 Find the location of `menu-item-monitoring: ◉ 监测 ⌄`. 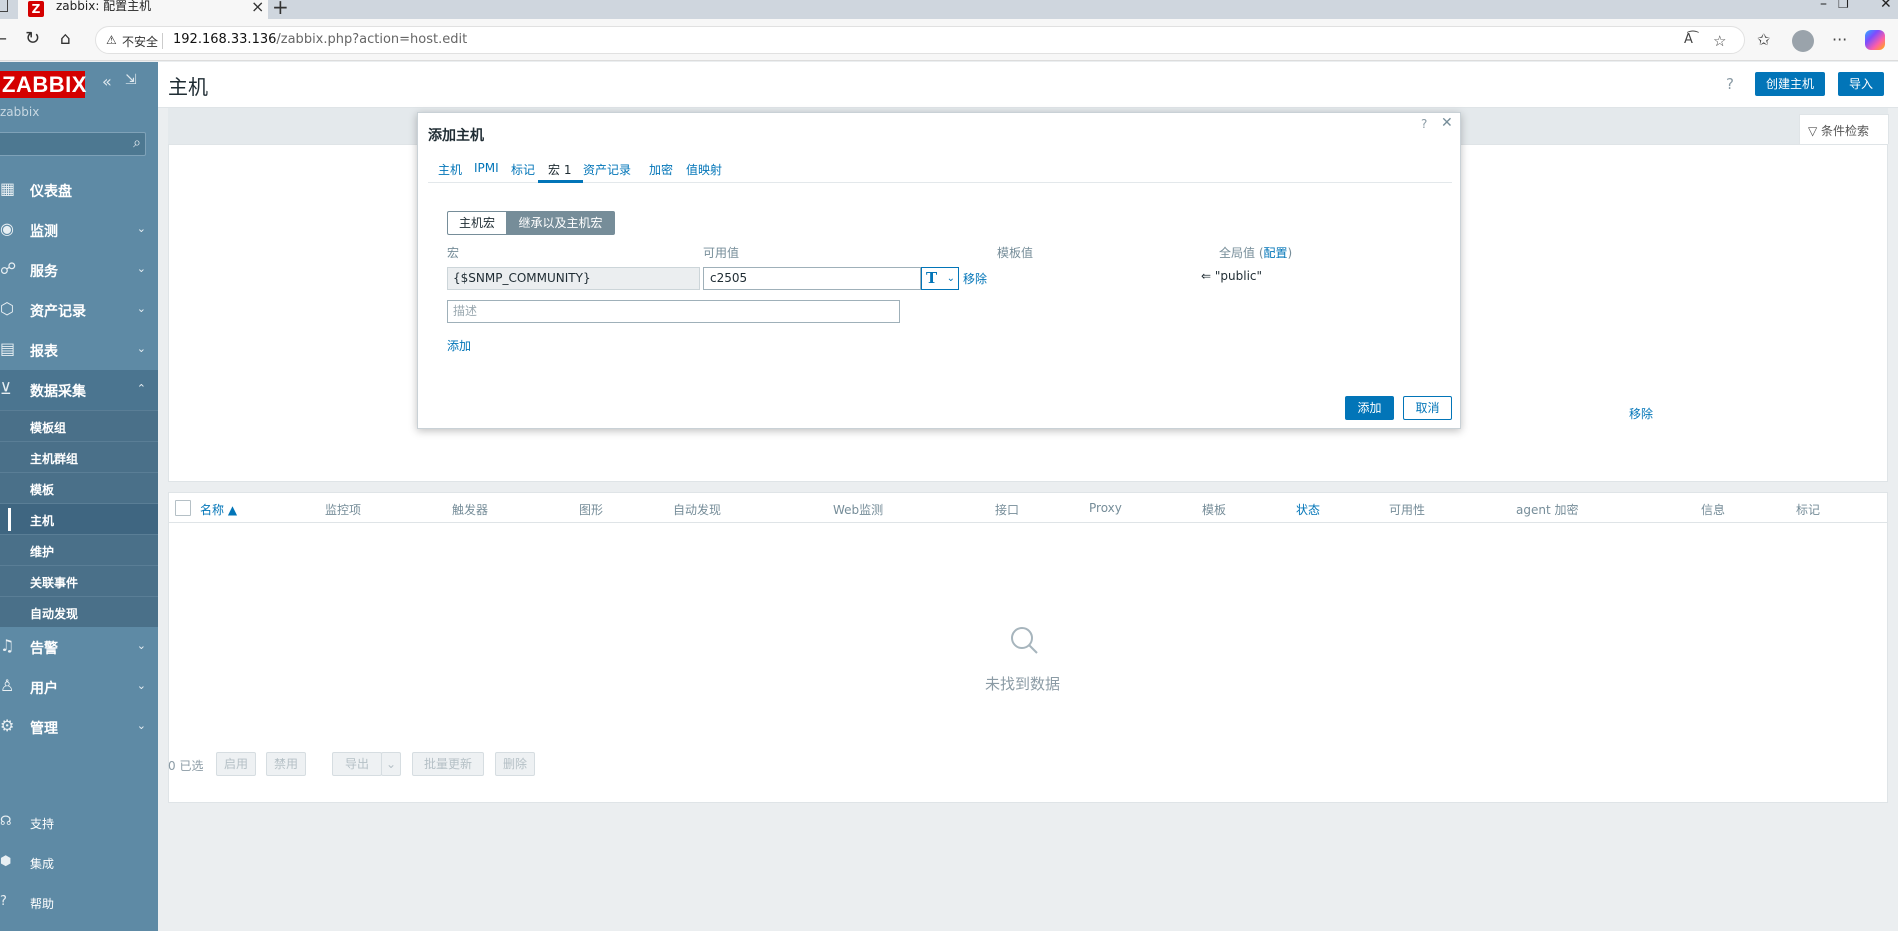

menu-item-monitoring: ◉ 监测 ⌄ is located at coordinates (79, 230).